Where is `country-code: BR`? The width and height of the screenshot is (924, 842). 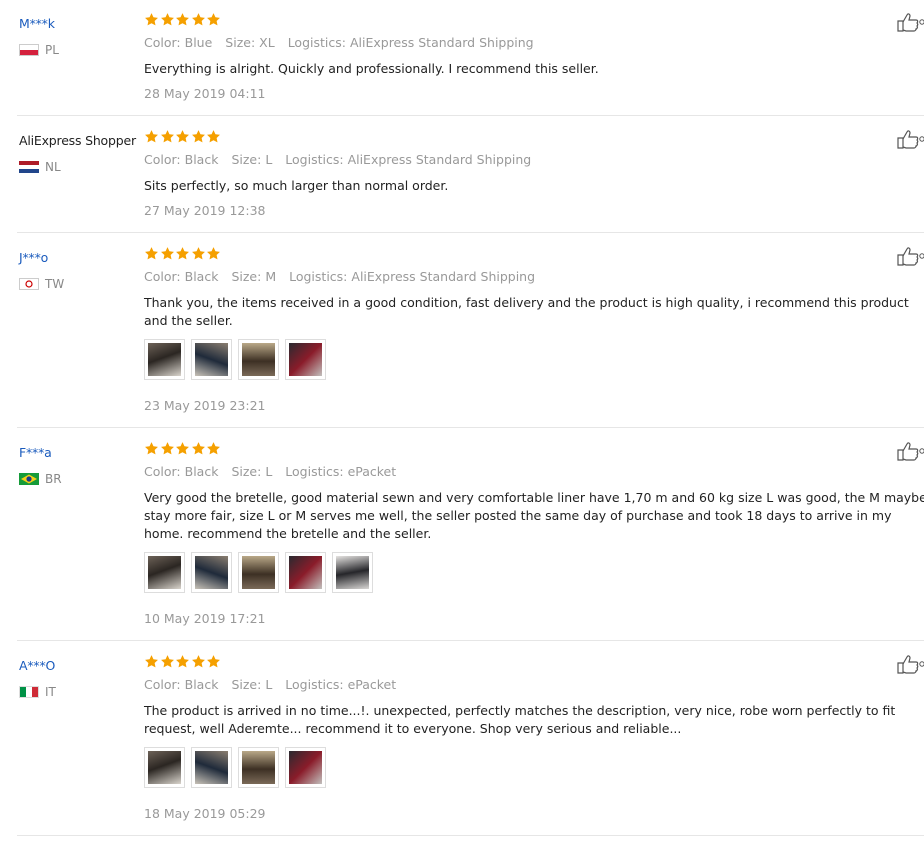
country-code: BR is located at coordinates (53, 479).